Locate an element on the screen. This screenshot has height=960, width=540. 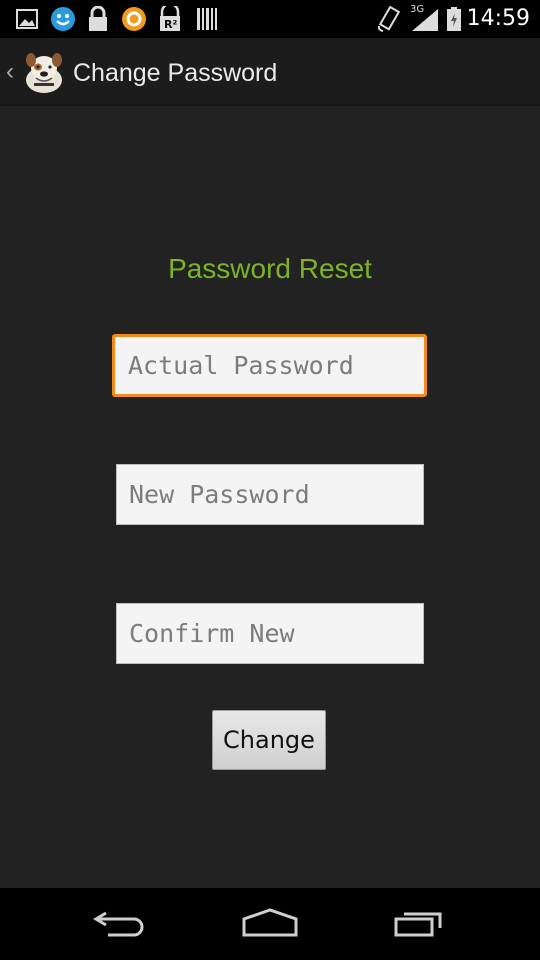
screen-title: Change Password is located at coordinates (175, 73).